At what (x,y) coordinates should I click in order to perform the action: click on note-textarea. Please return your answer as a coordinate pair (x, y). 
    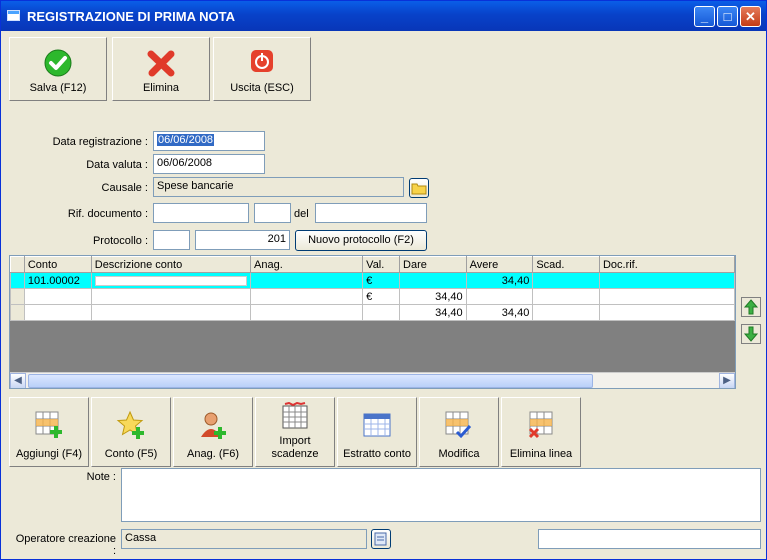
    Looking at the image, I should click on (441, 495).